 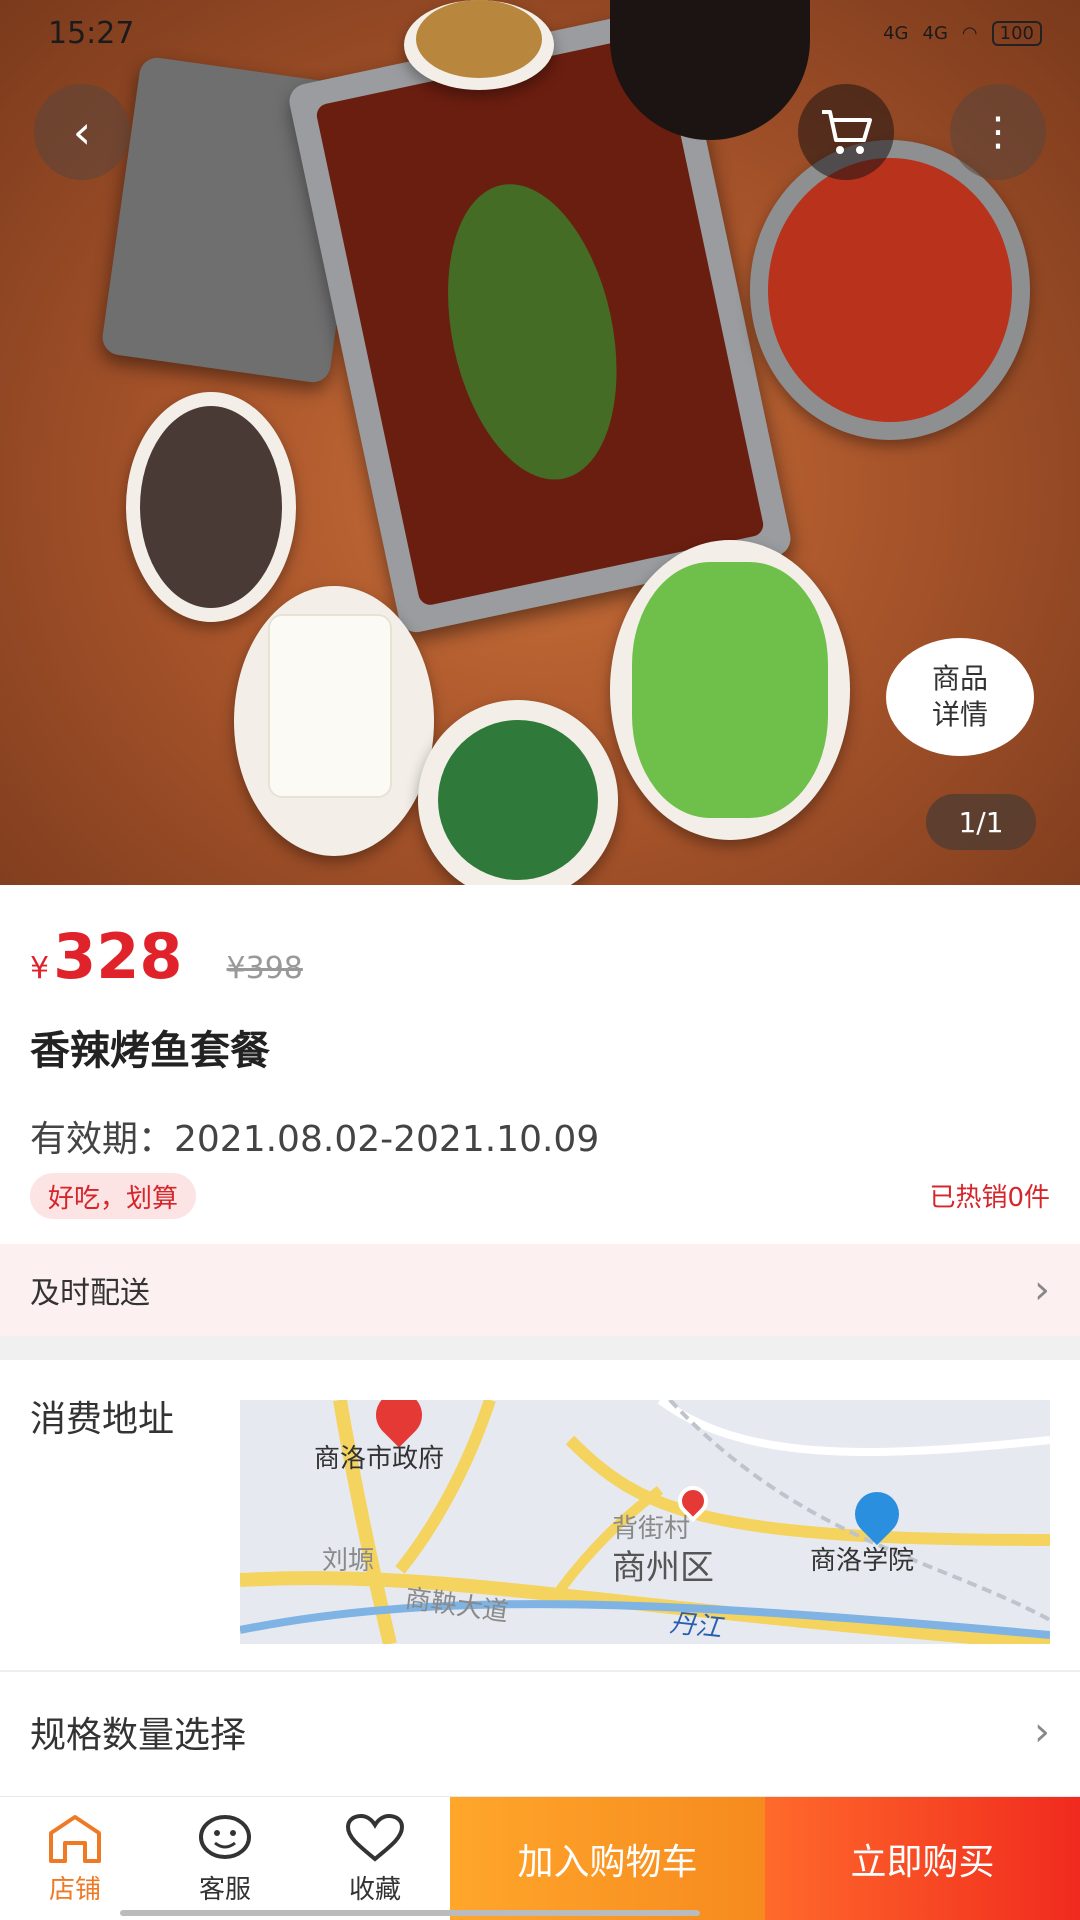 What do you see at coordinates (890, 290) in the screenshot?
I see `crawfish-bowl` at bounding box center [890, 290].